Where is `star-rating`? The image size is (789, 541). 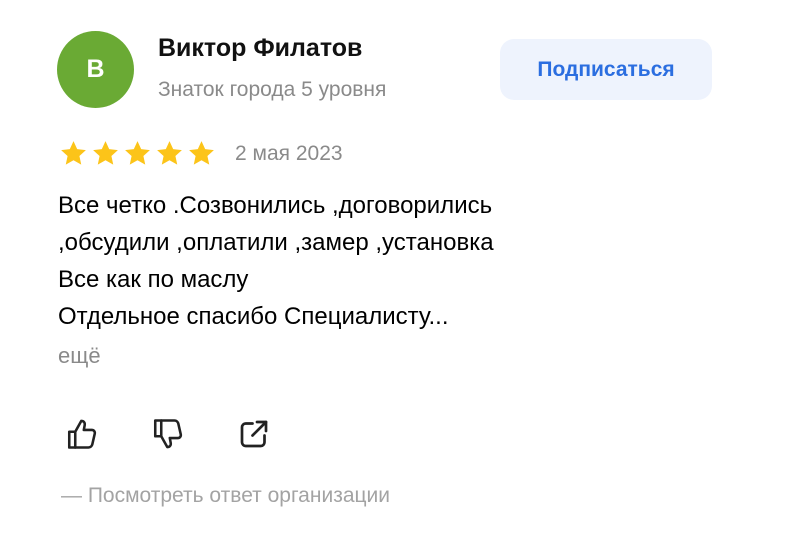 star-rating is located at coordinates (137, 153).